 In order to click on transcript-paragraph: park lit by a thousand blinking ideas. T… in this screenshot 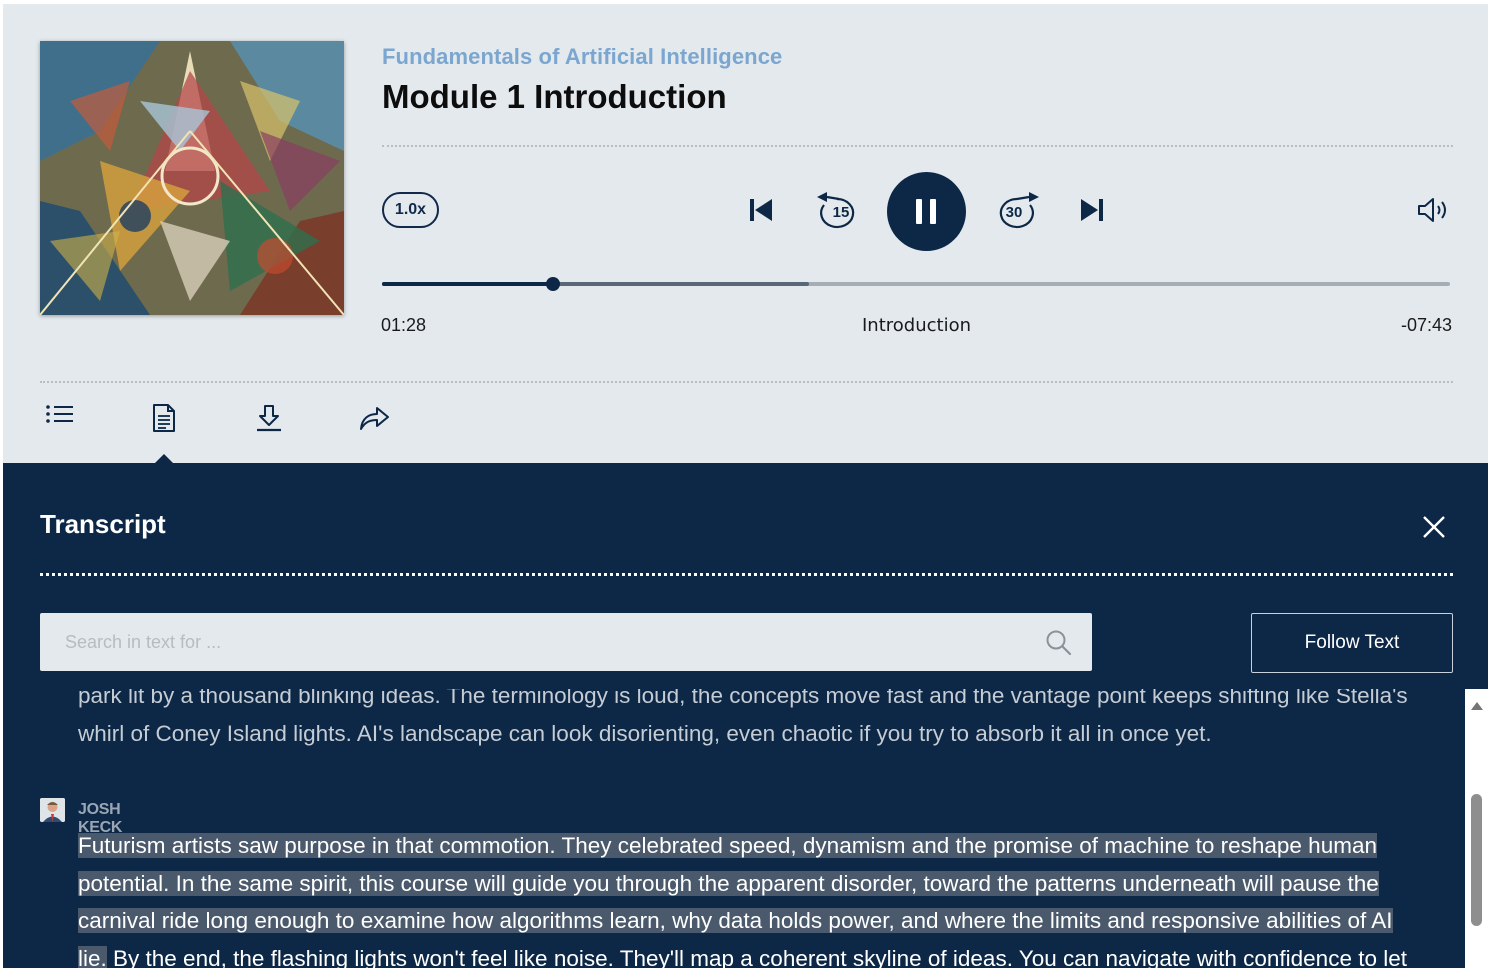, I will do `click(743, 717)`.